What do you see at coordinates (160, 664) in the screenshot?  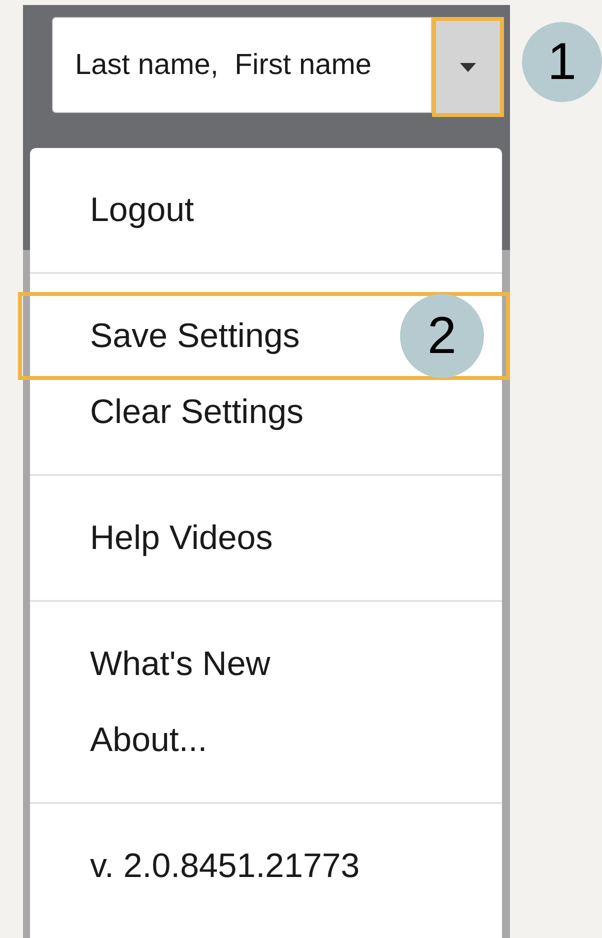 I see `menu-item: What's New` at bounding box center [160, 664].